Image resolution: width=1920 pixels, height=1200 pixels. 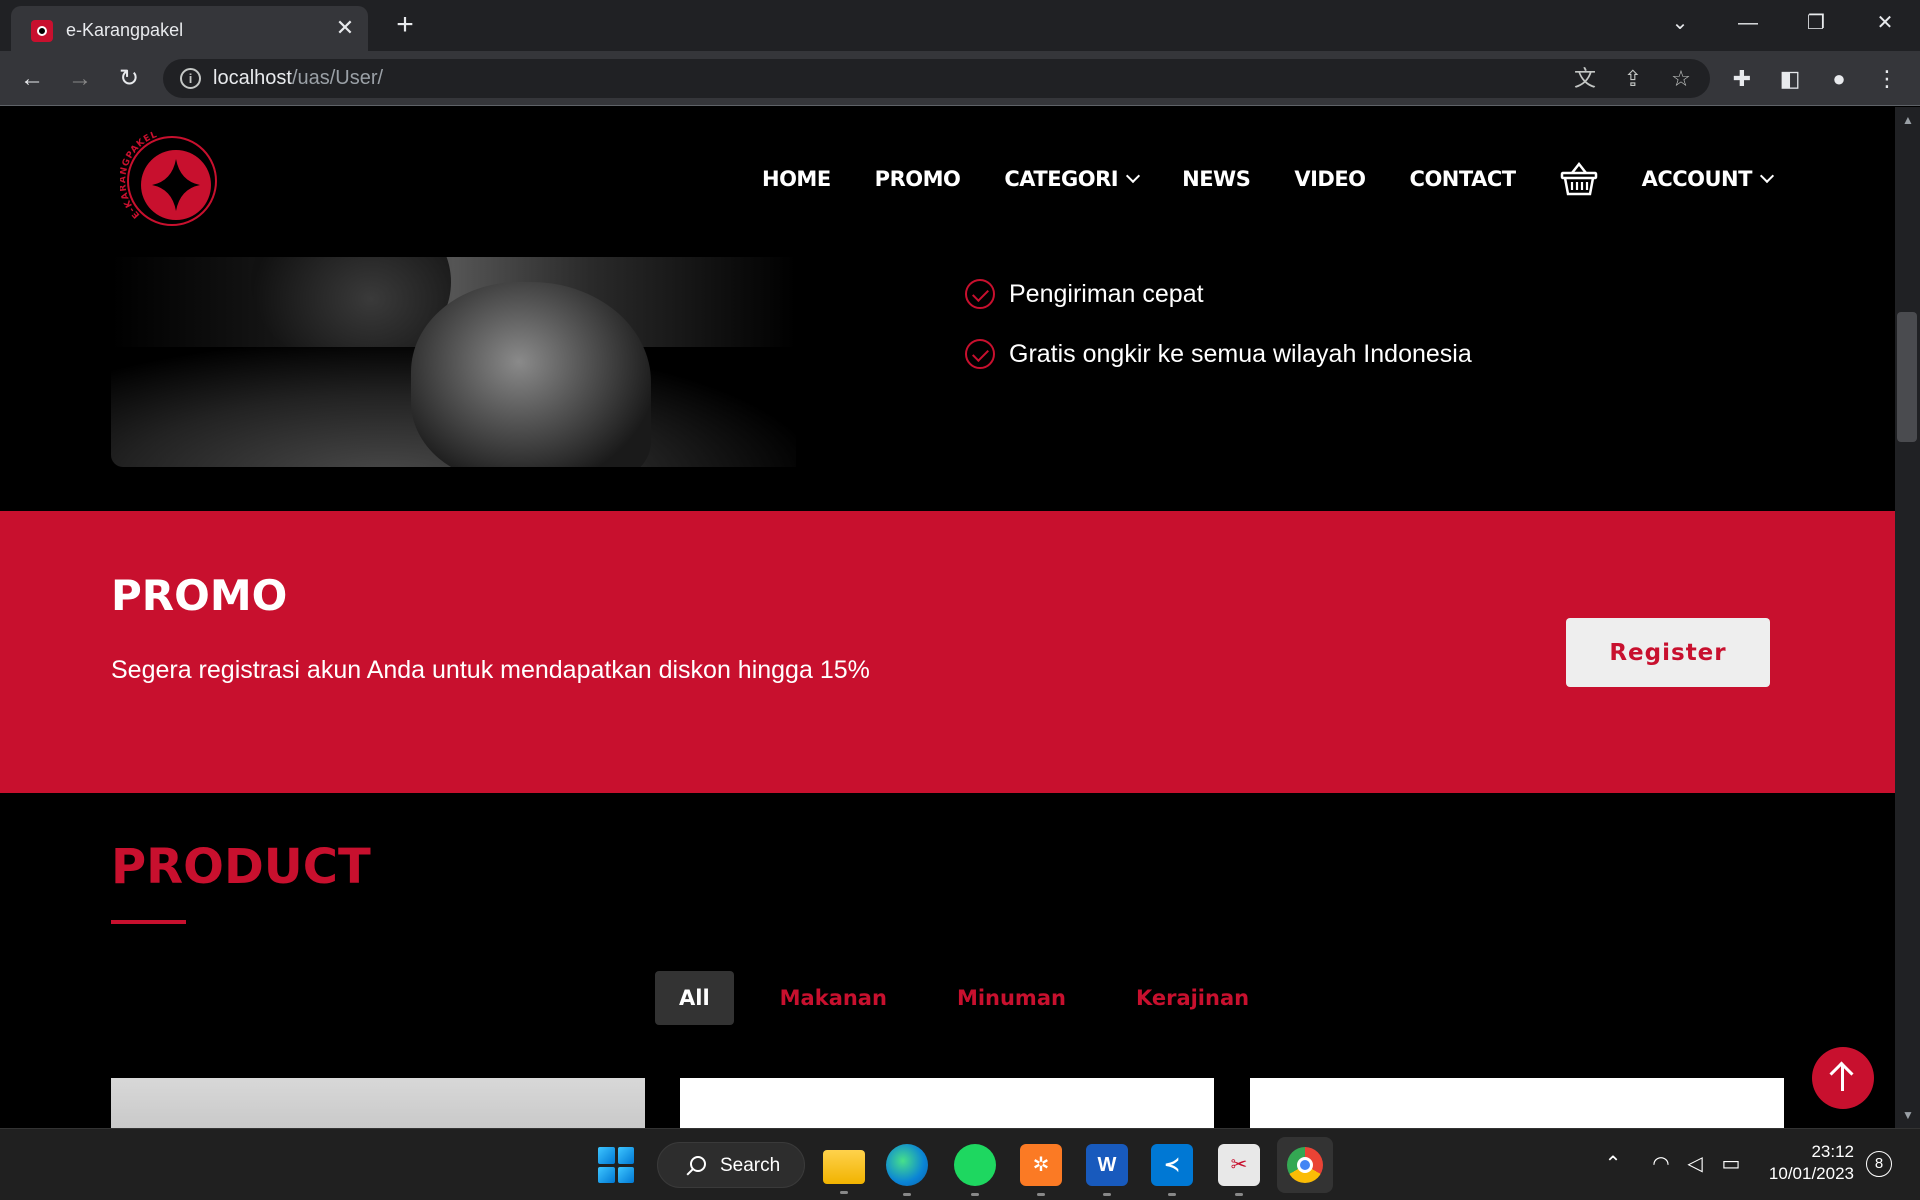 I want to click on hero-image-hand, so click(x=531, y=374).